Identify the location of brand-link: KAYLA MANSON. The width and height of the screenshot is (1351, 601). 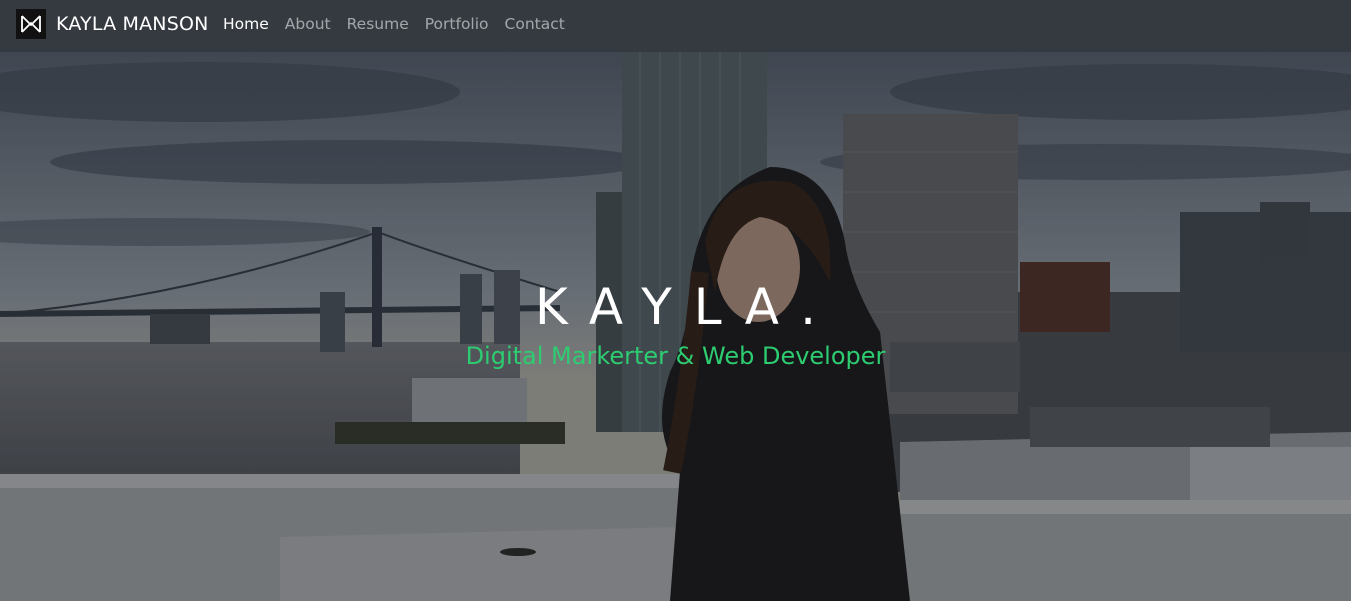
(112, 24).